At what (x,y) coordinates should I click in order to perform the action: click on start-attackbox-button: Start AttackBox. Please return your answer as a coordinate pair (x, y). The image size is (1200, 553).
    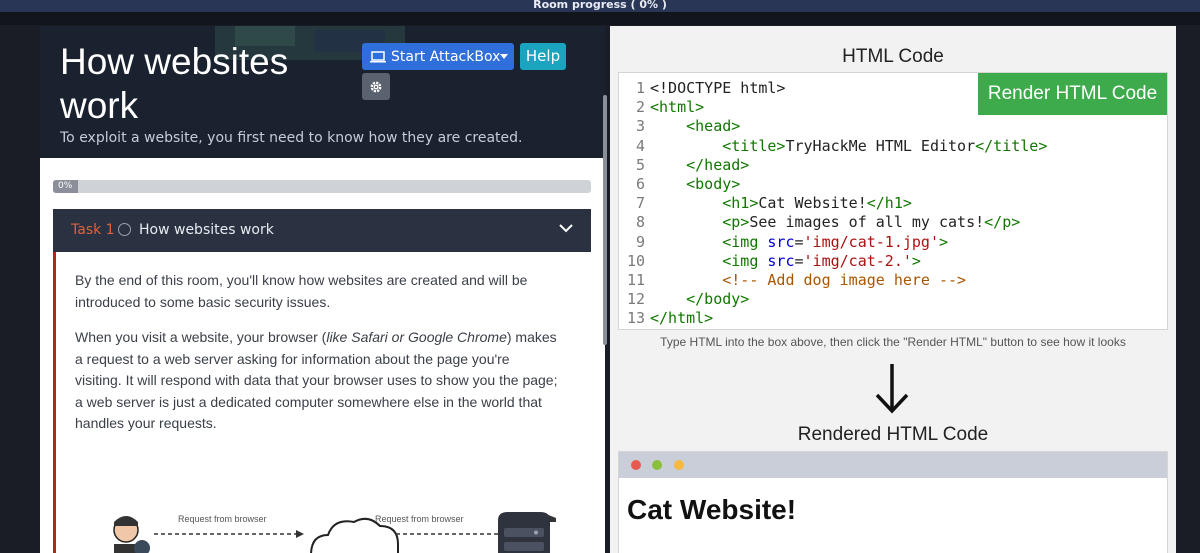
    Looking at the image, I should click on (438, 56).